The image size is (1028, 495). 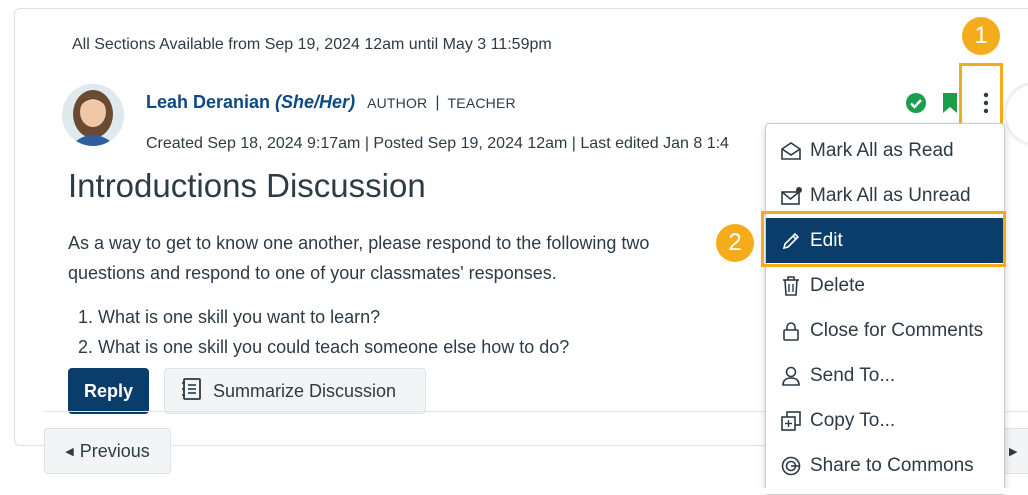 I want to click on author-role-author: AUTHOR, so click(x=397, y=102).